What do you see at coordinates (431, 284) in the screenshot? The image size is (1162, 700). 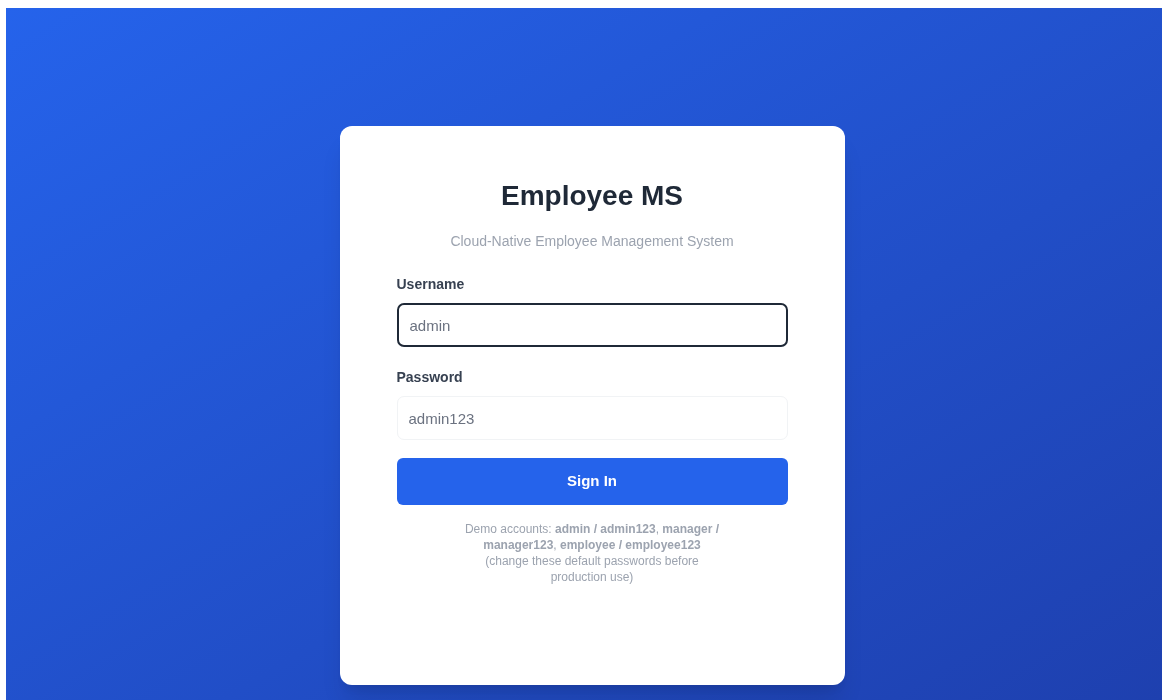 I see `field-label: Username` at bounding box center [431, 284].